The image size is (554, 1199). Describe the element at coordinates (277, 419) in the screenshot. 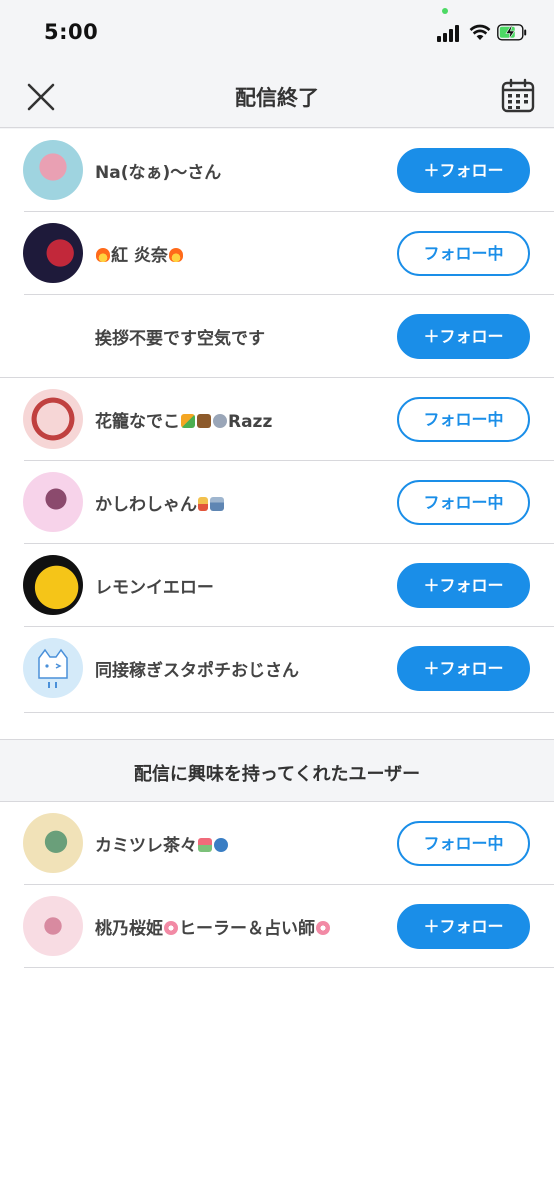

I see `list-item: 花籠なでこ Razz フォロー中` at that location.